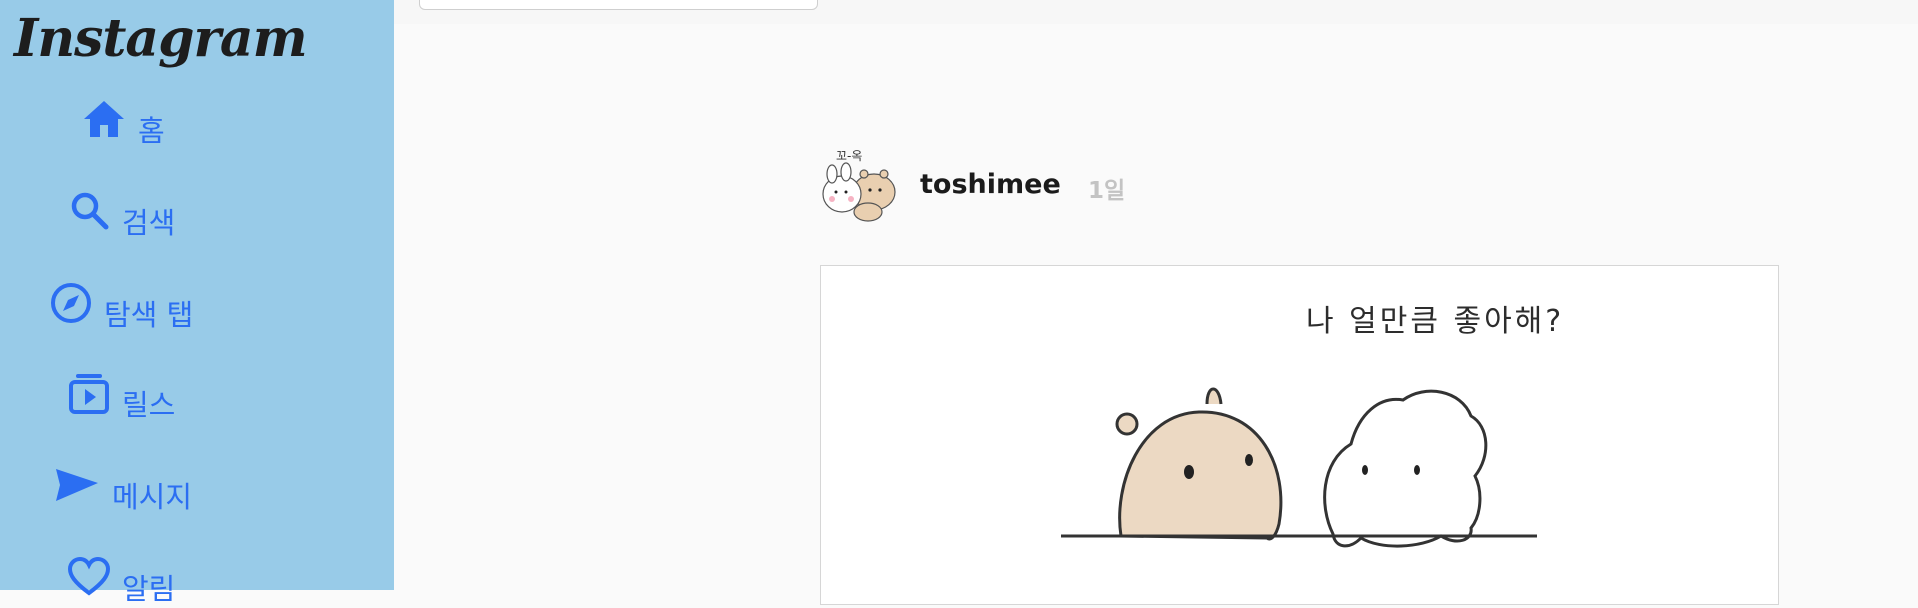  I want to click on compass-icon, so click(71, 303).